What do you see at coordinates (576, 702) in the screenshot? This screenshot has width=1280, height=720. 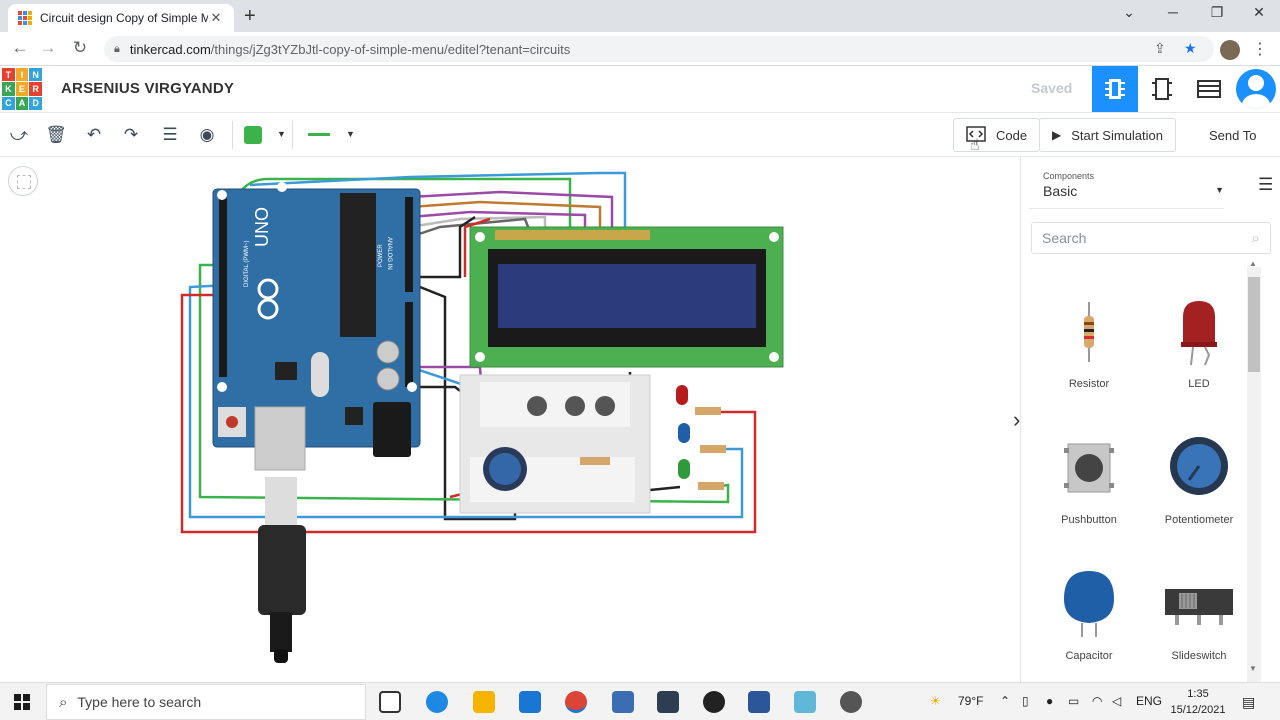 I see `chrome-icon` at bounding box center [576, 702].